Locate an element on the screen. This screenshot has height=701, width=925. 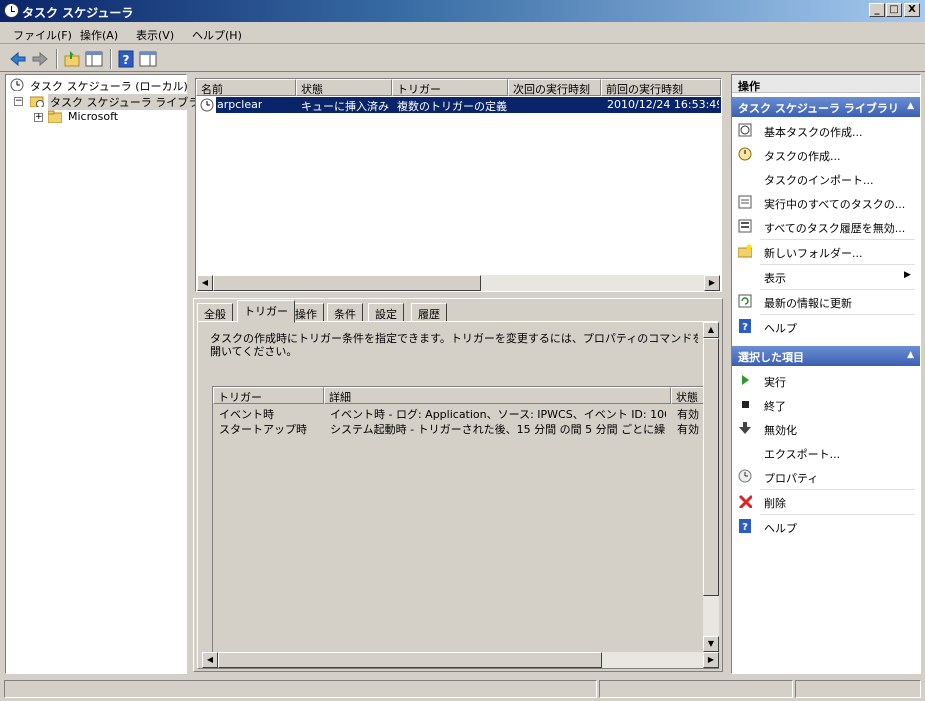
menu-view: 表示(V) is located at coordinates (155, 35).